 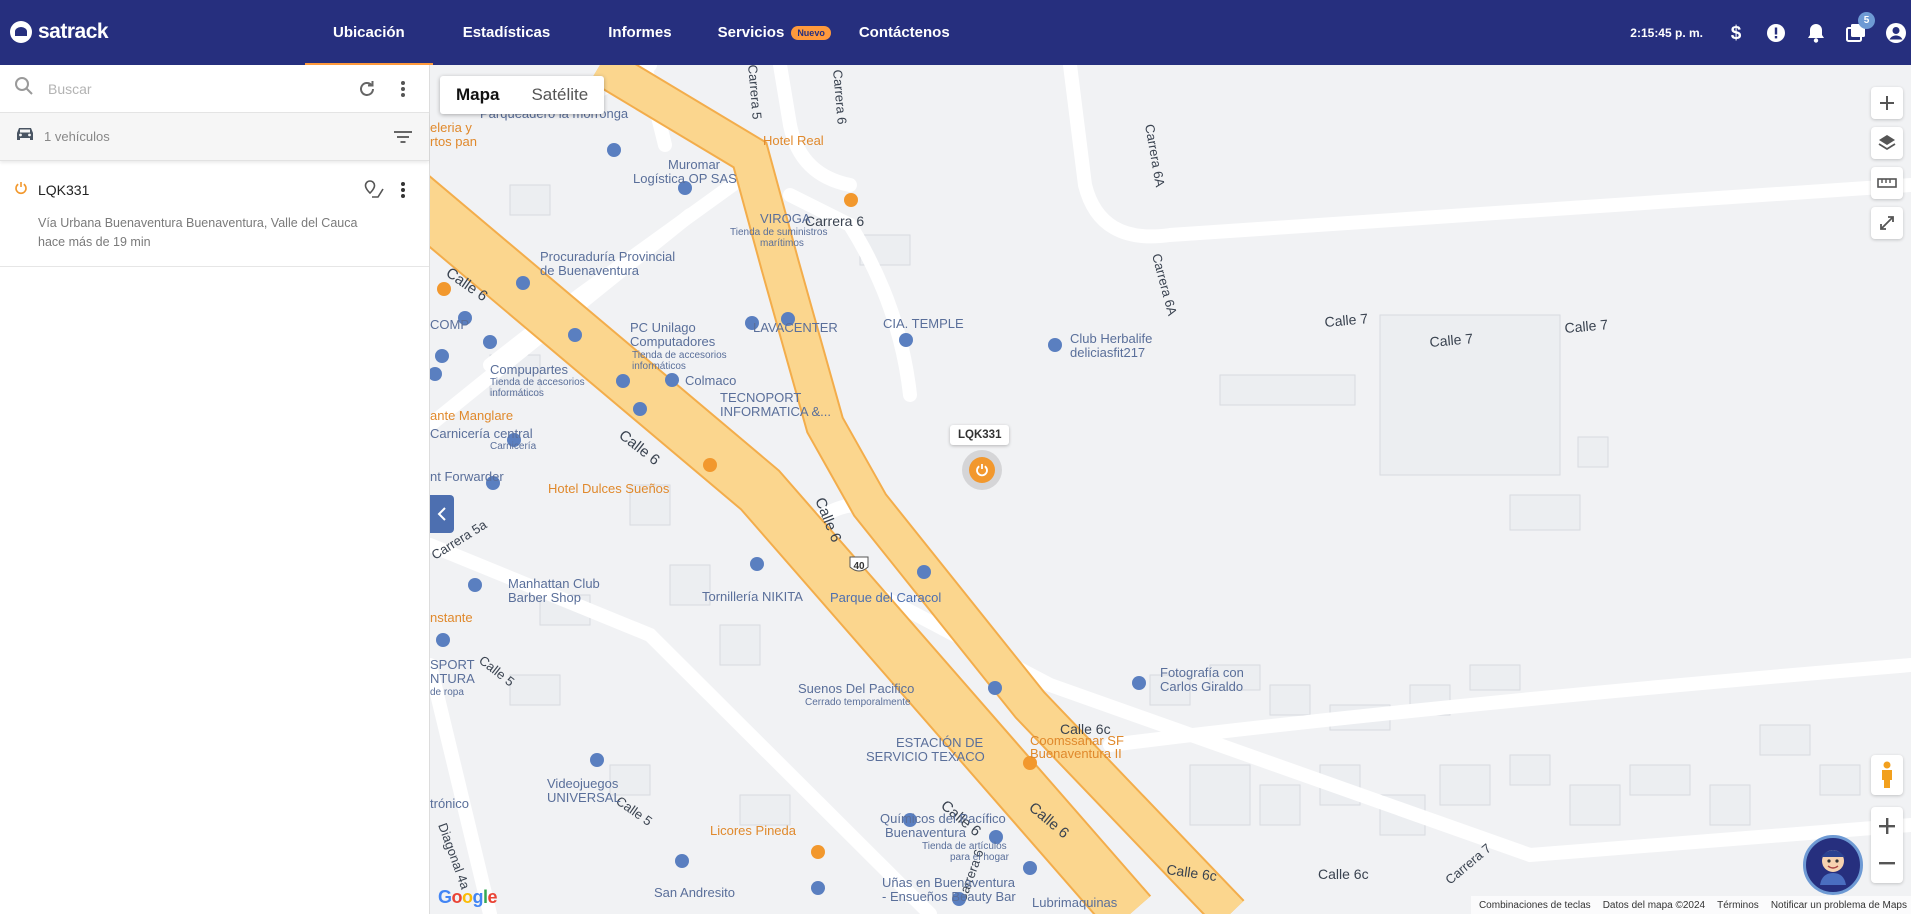 I want to click on svg-text: Carnicería, so click(x=513, y=446).